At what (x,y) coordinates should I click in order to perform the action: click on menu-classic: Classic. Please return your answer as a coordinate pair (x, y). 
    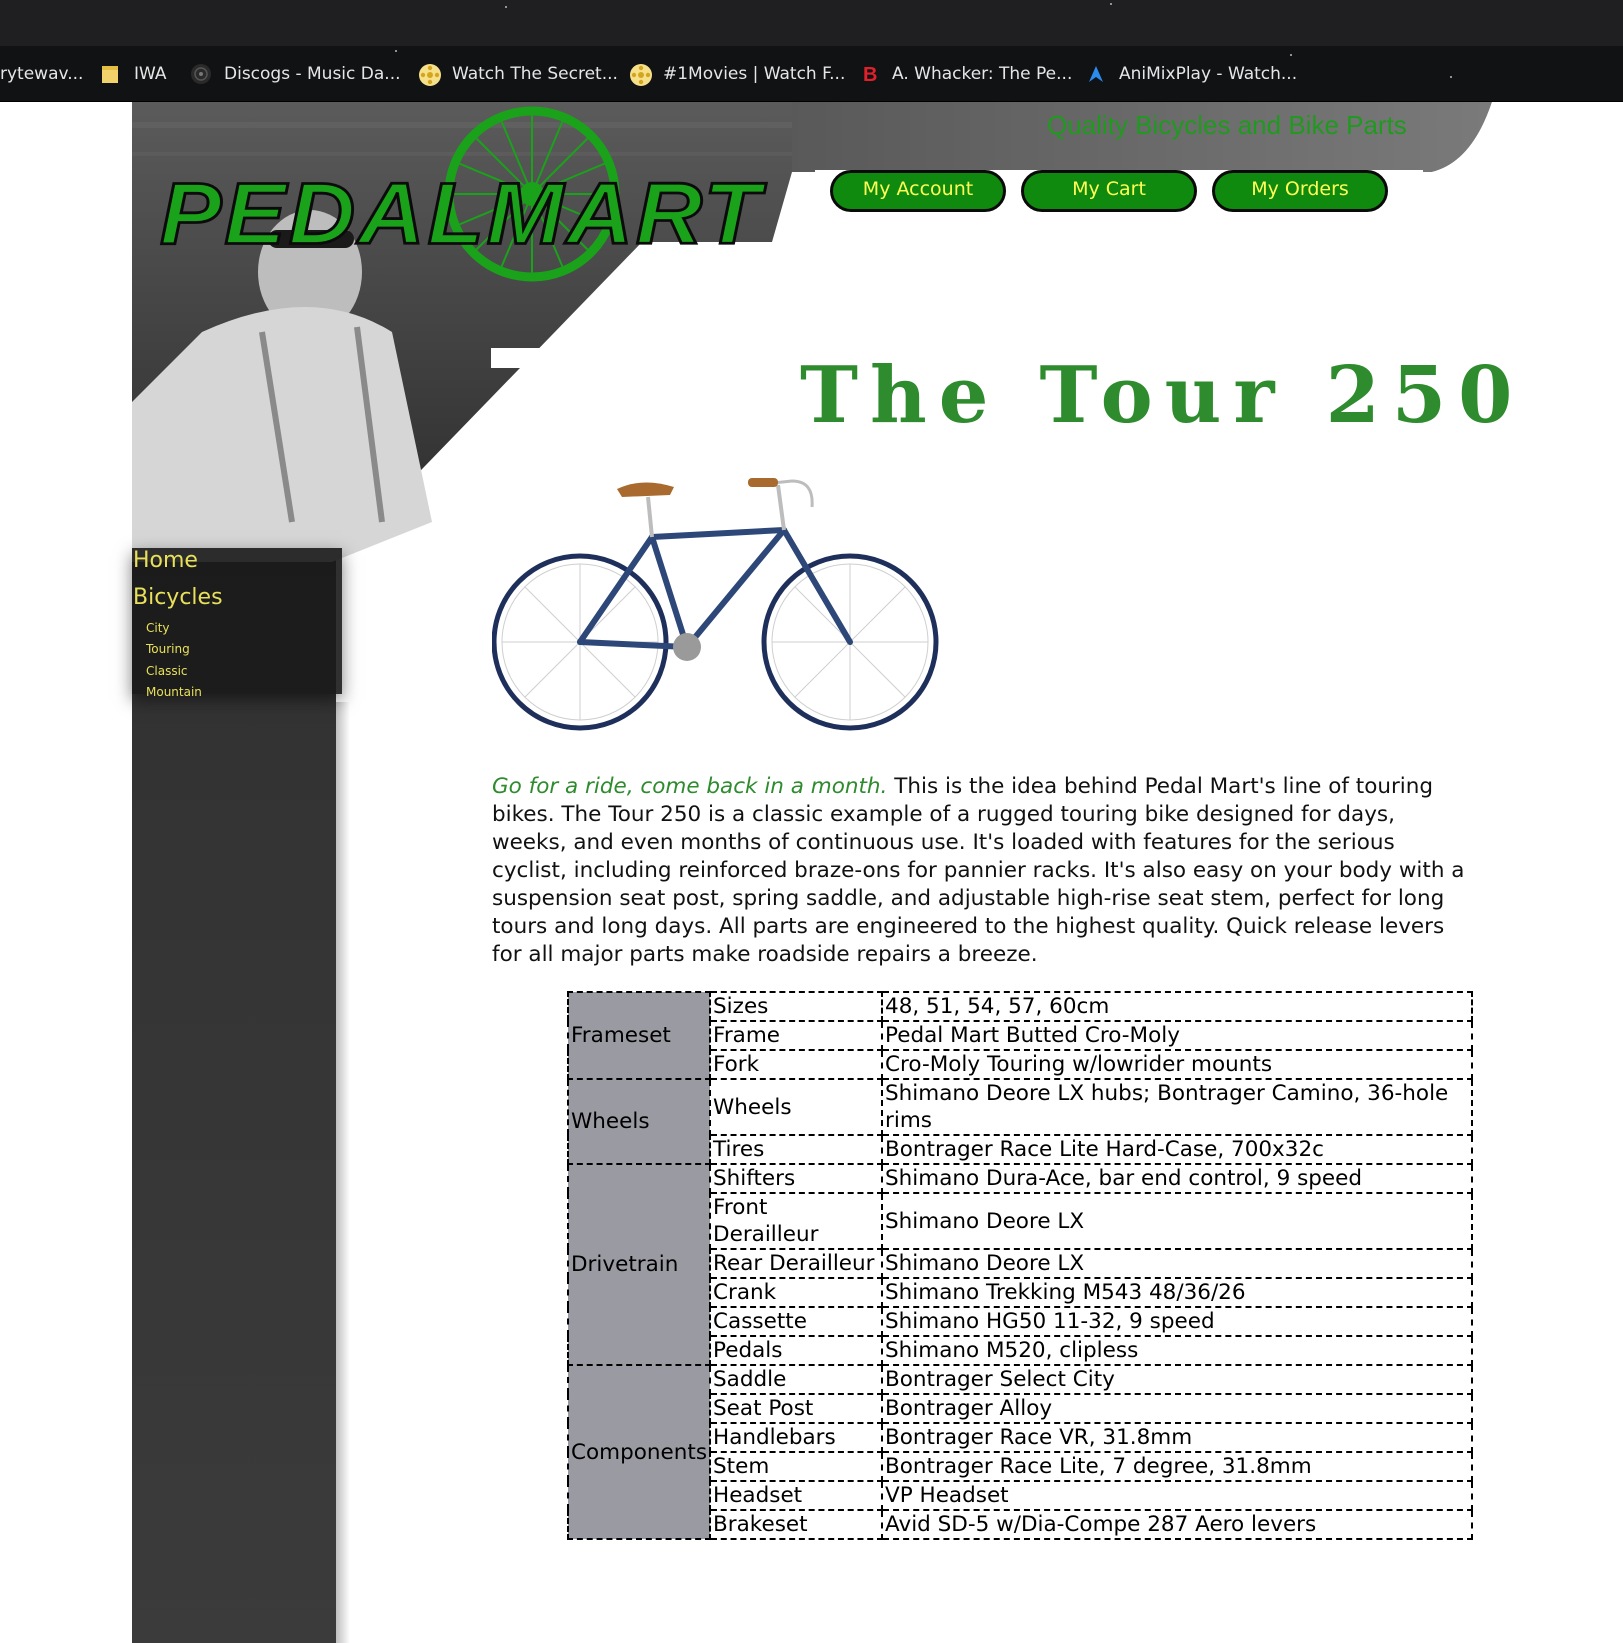
    Looking at the image, I should click on (167, 671).